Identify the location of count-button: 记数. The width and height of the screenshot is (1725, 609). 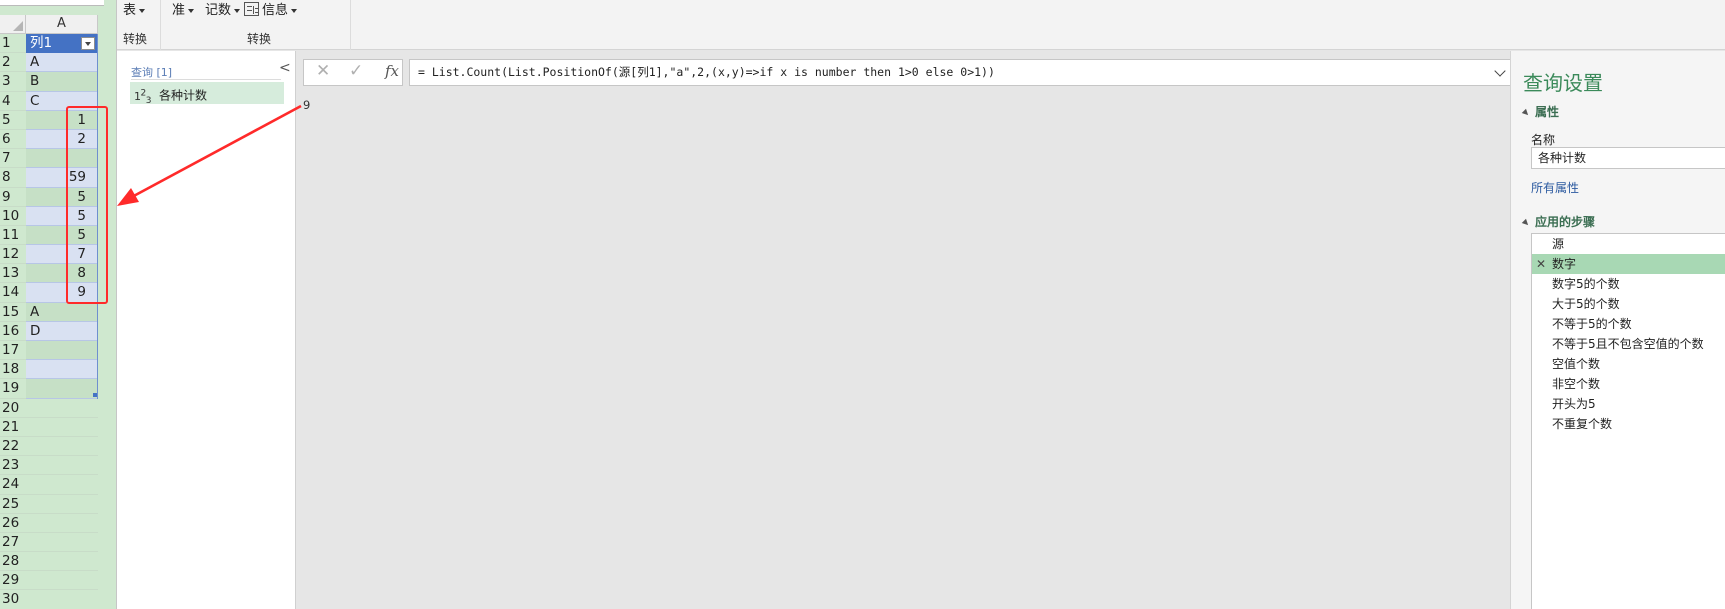
(223, 11).